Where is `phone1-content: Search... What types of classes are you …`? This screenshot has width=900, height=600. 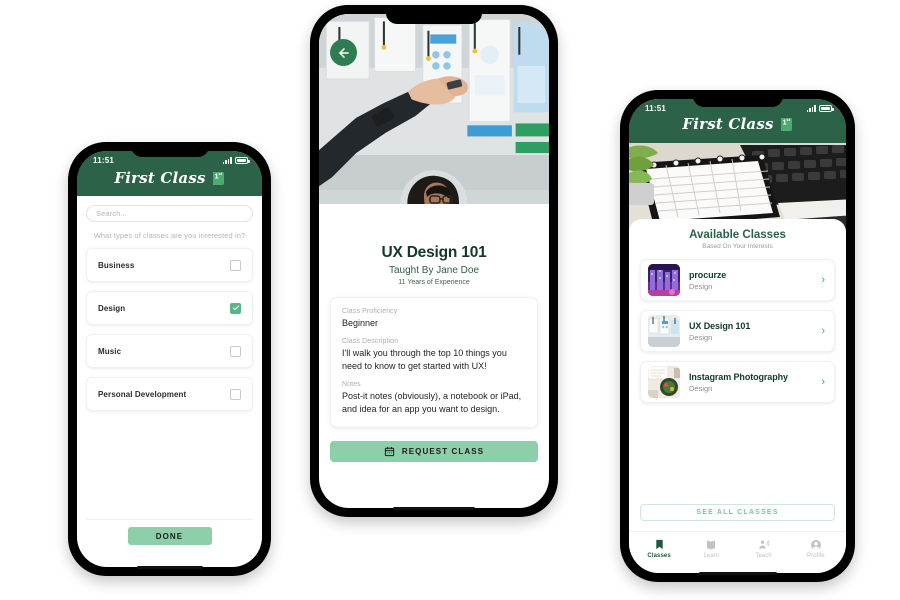
phone1-content: Search... What types of classes are you … is located at coordinates (169, 381).